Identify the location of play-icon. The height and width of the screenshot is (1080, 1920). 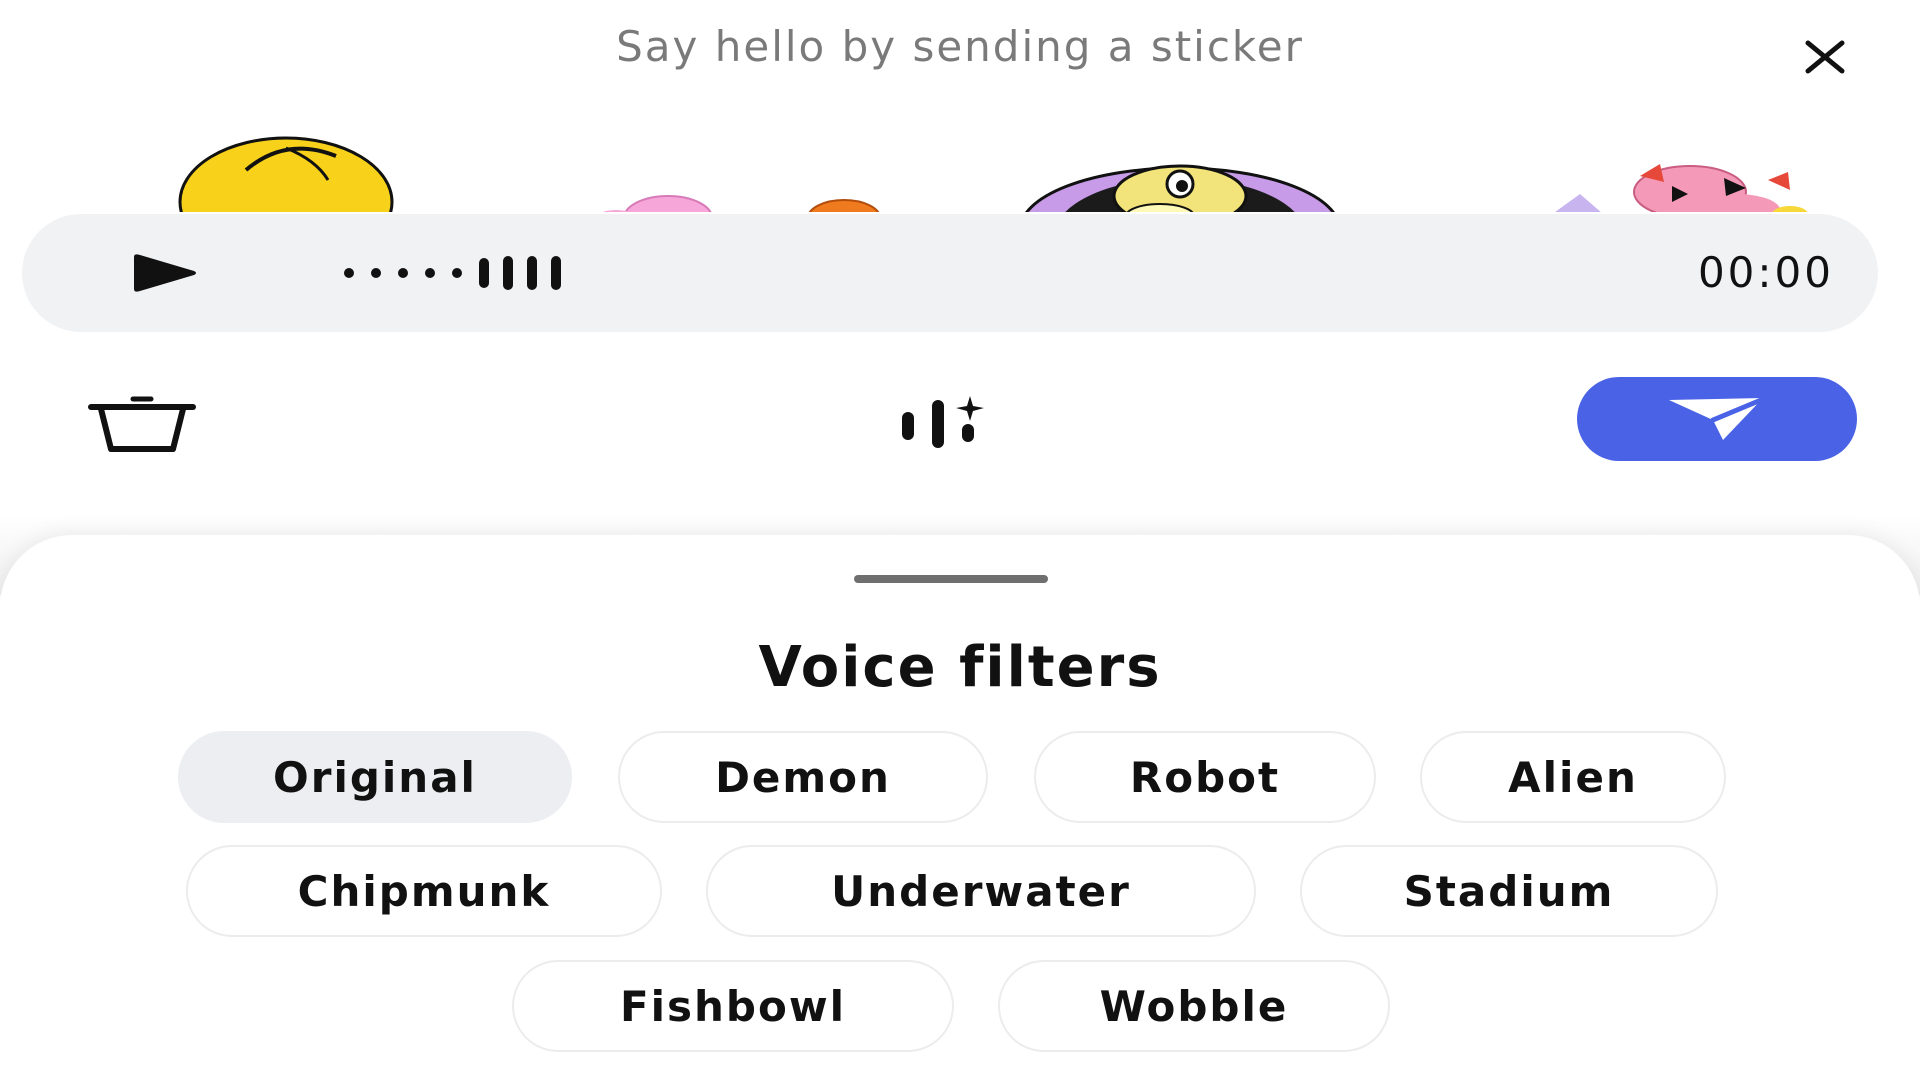
(165, 273).